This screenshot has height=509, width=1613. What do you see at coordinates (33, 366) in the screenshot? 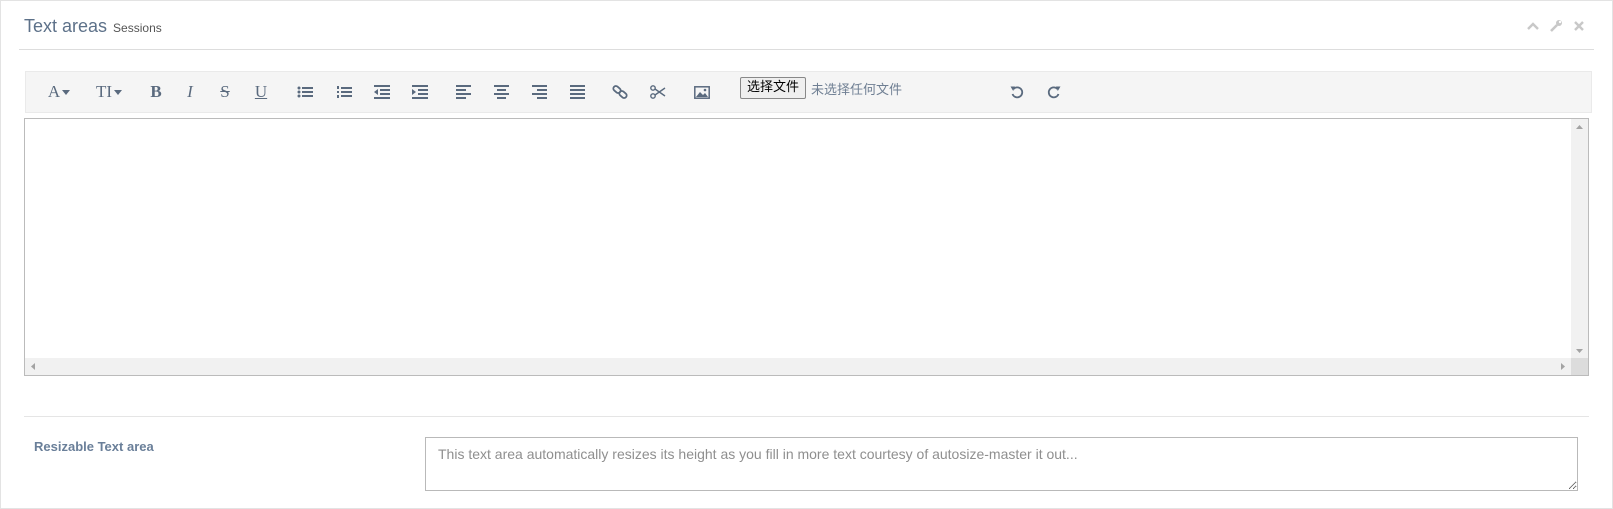
I see `scroll-left-icon` at bounding box center [33, 366].